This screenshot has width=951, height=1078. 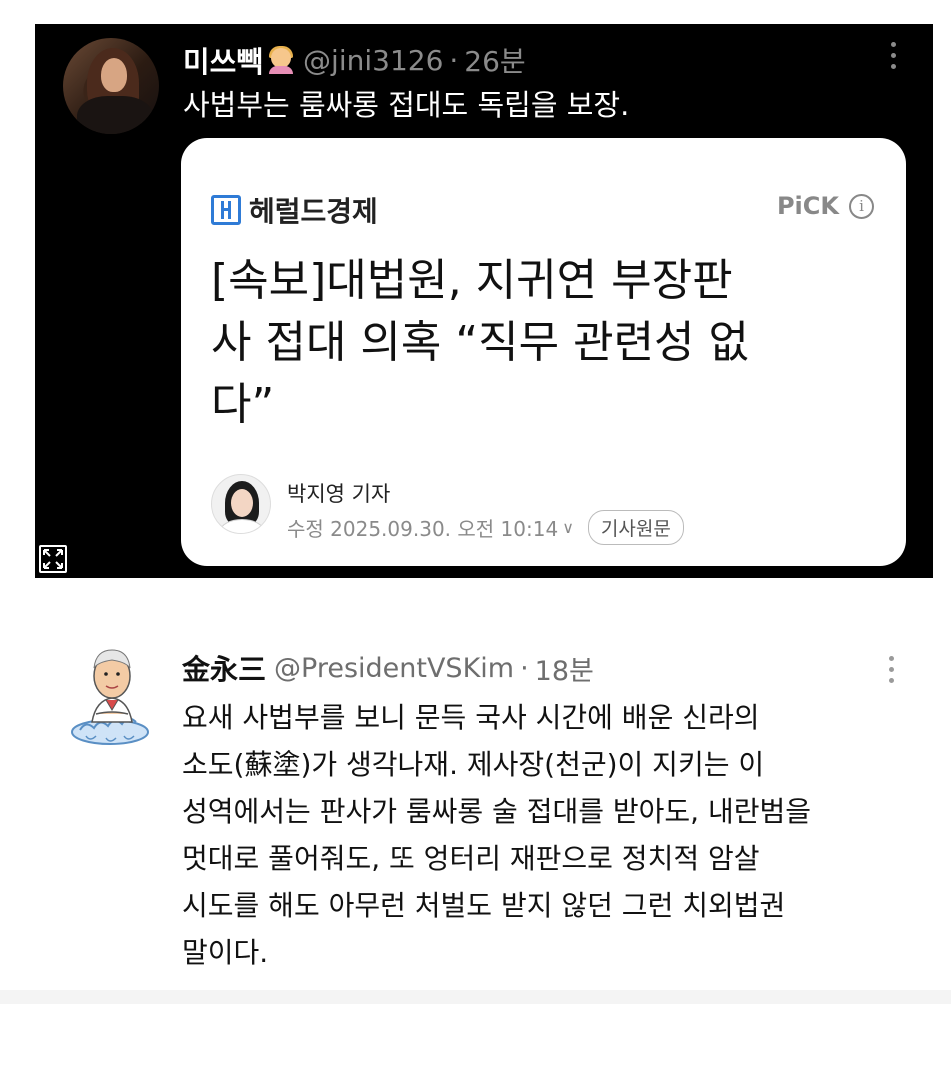 What do you see at coordinates (114, 75) in the screenshot?
I see `avatar-face` at bounding box center [114, 75].